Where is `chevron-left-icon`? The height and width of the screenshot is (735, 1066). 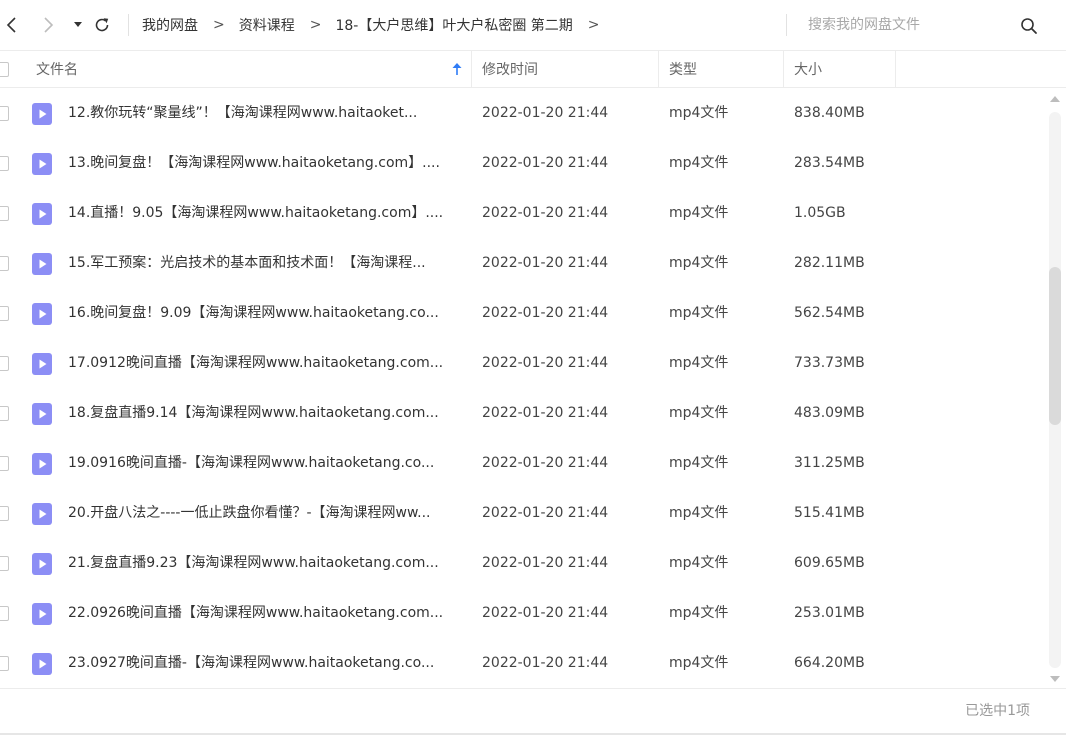 chevron-left-icon is located at coordinates (11, 25).